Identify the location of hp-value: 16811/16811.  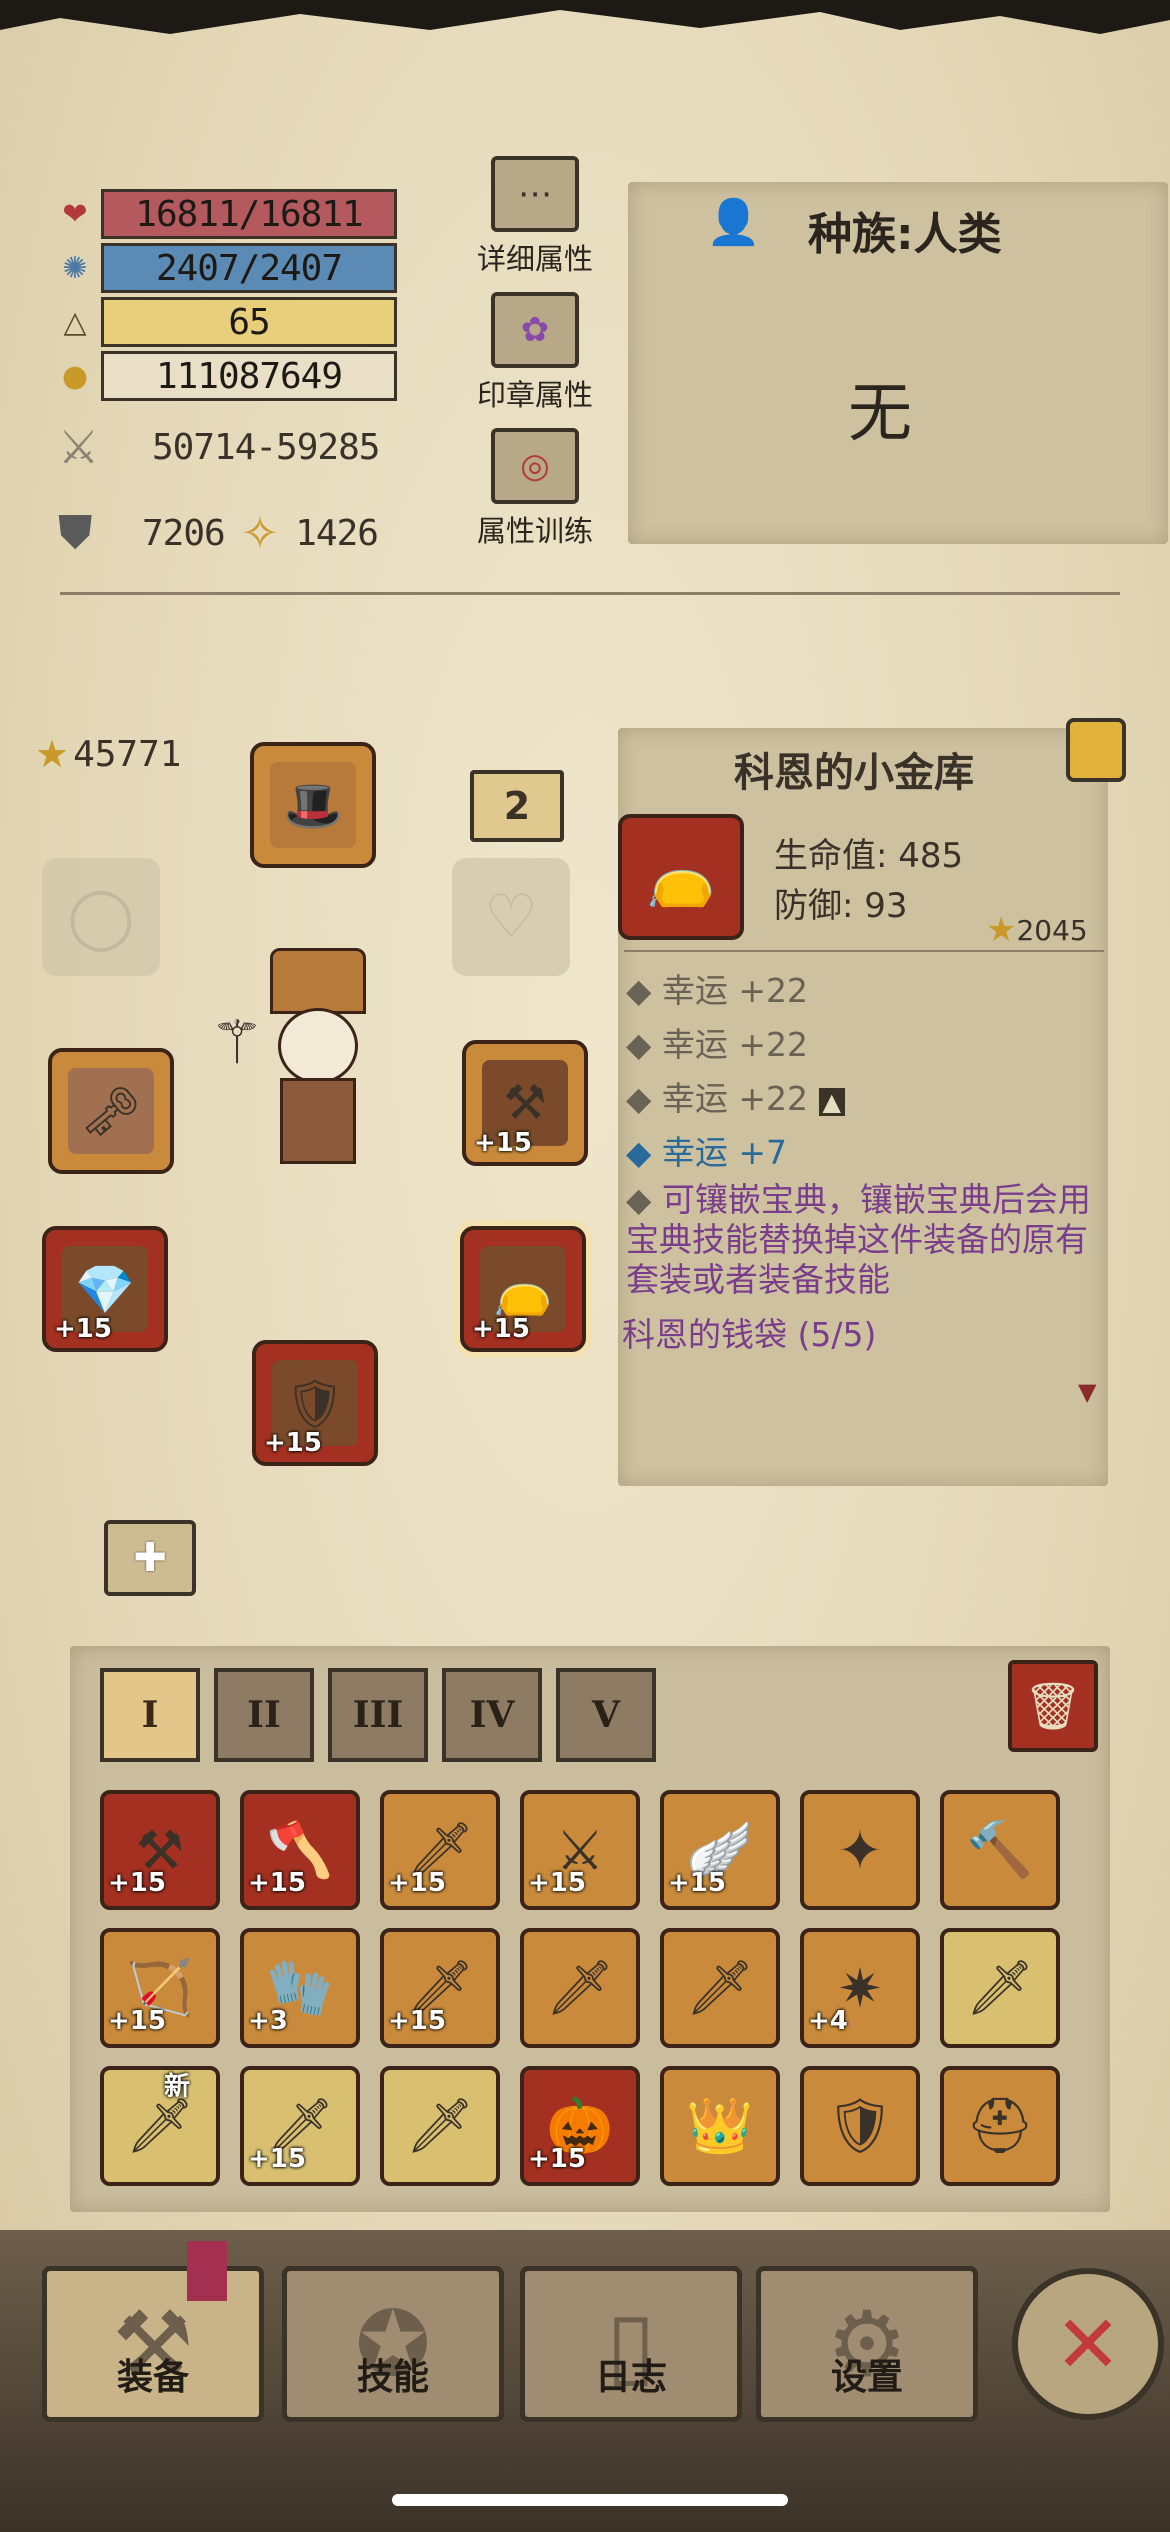
(249, 214).